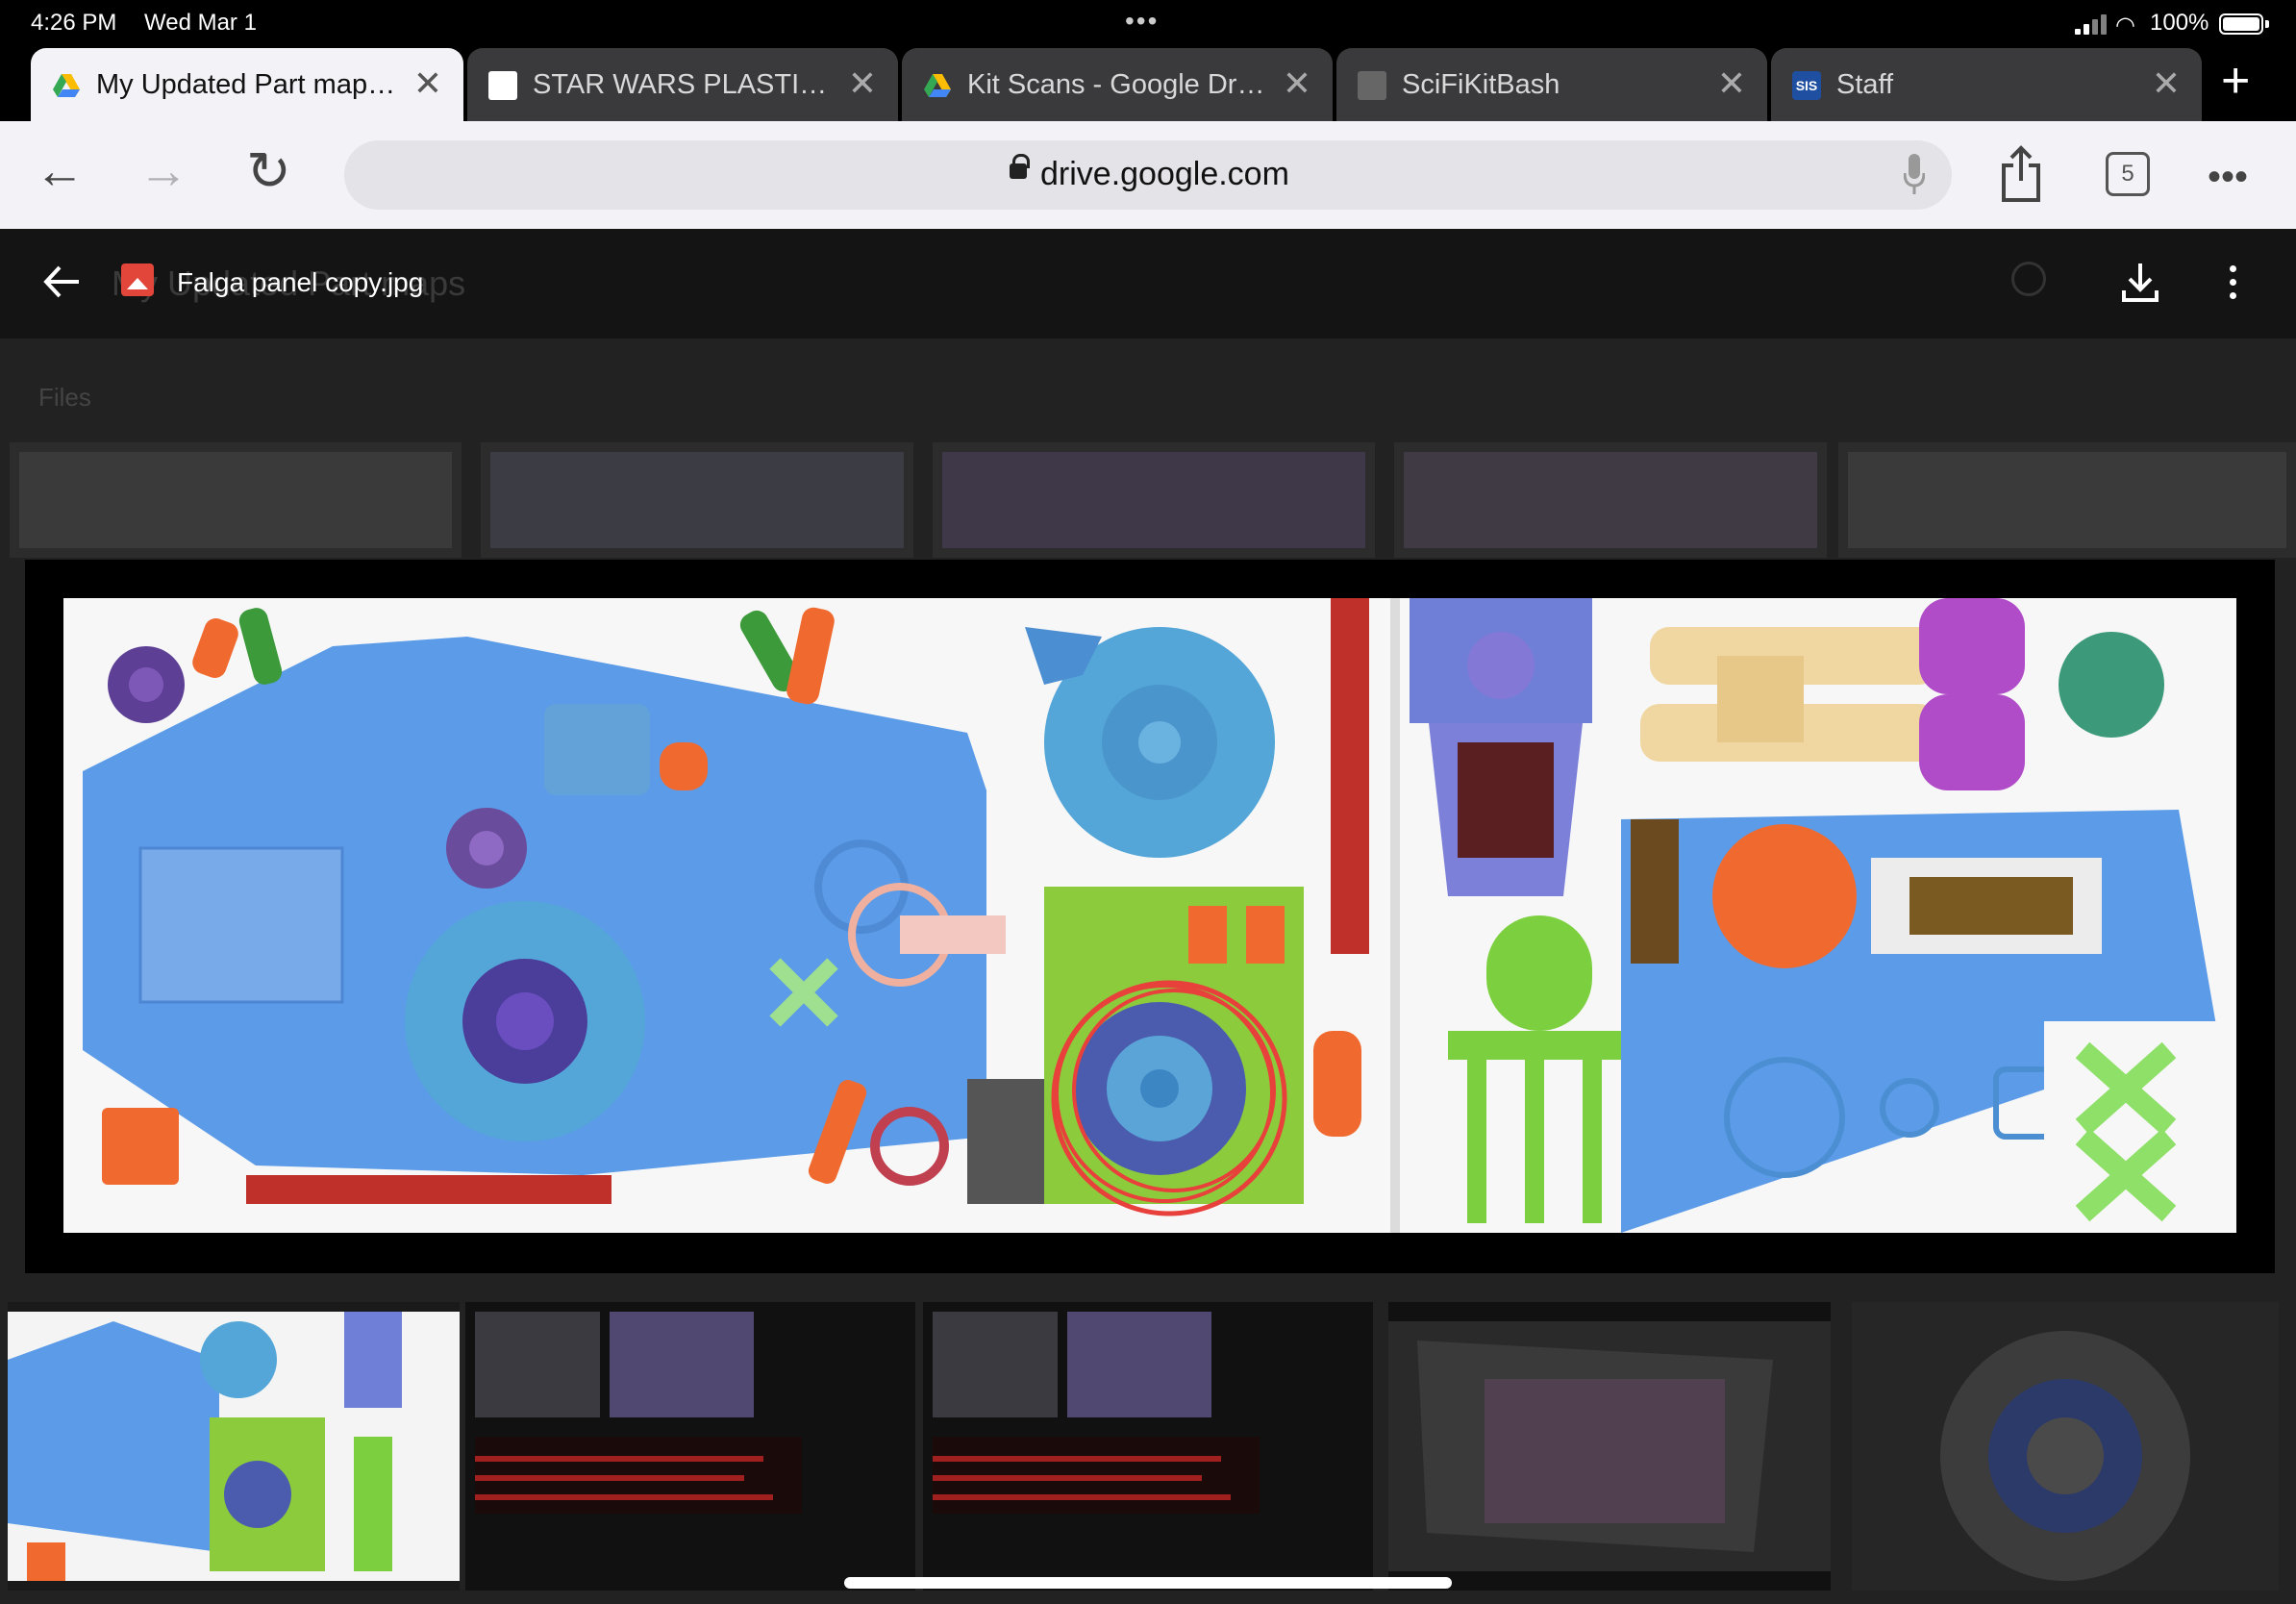  What do you see at coordinates (64, 397) in the screenshot?
I see `background-files-label: Files` at bounding box center [64, 397].